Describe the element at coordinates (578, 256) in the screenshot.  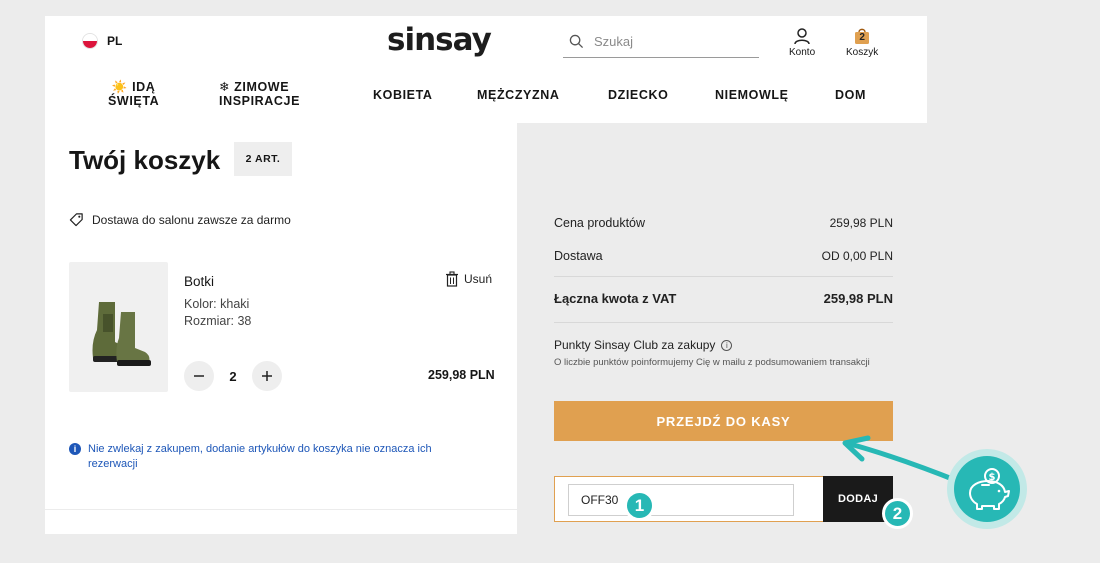
I see `shipping-label: Dostawa` at that location.